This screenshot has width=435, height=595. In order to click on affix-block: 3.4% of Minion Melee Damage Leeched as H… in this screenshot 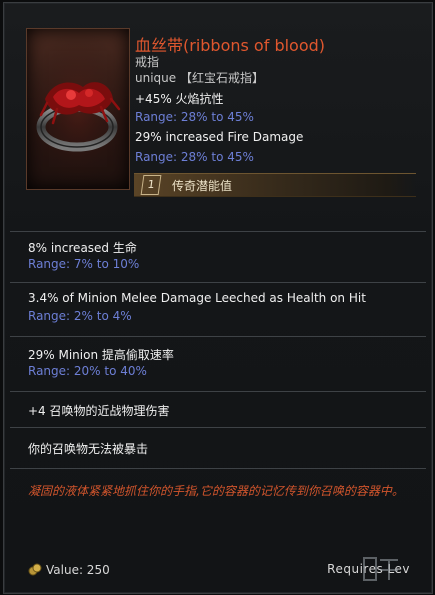, I will do `click(218, 308)`.